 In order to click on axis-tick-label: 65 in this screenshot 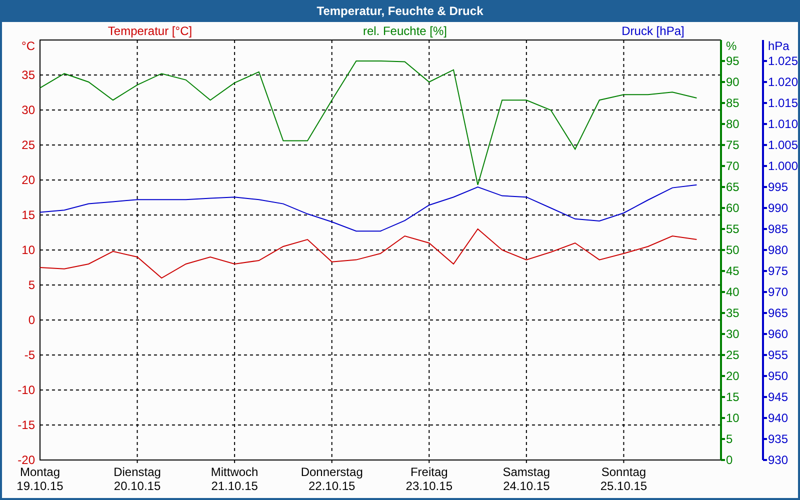, I will do `click(733, 187)`.